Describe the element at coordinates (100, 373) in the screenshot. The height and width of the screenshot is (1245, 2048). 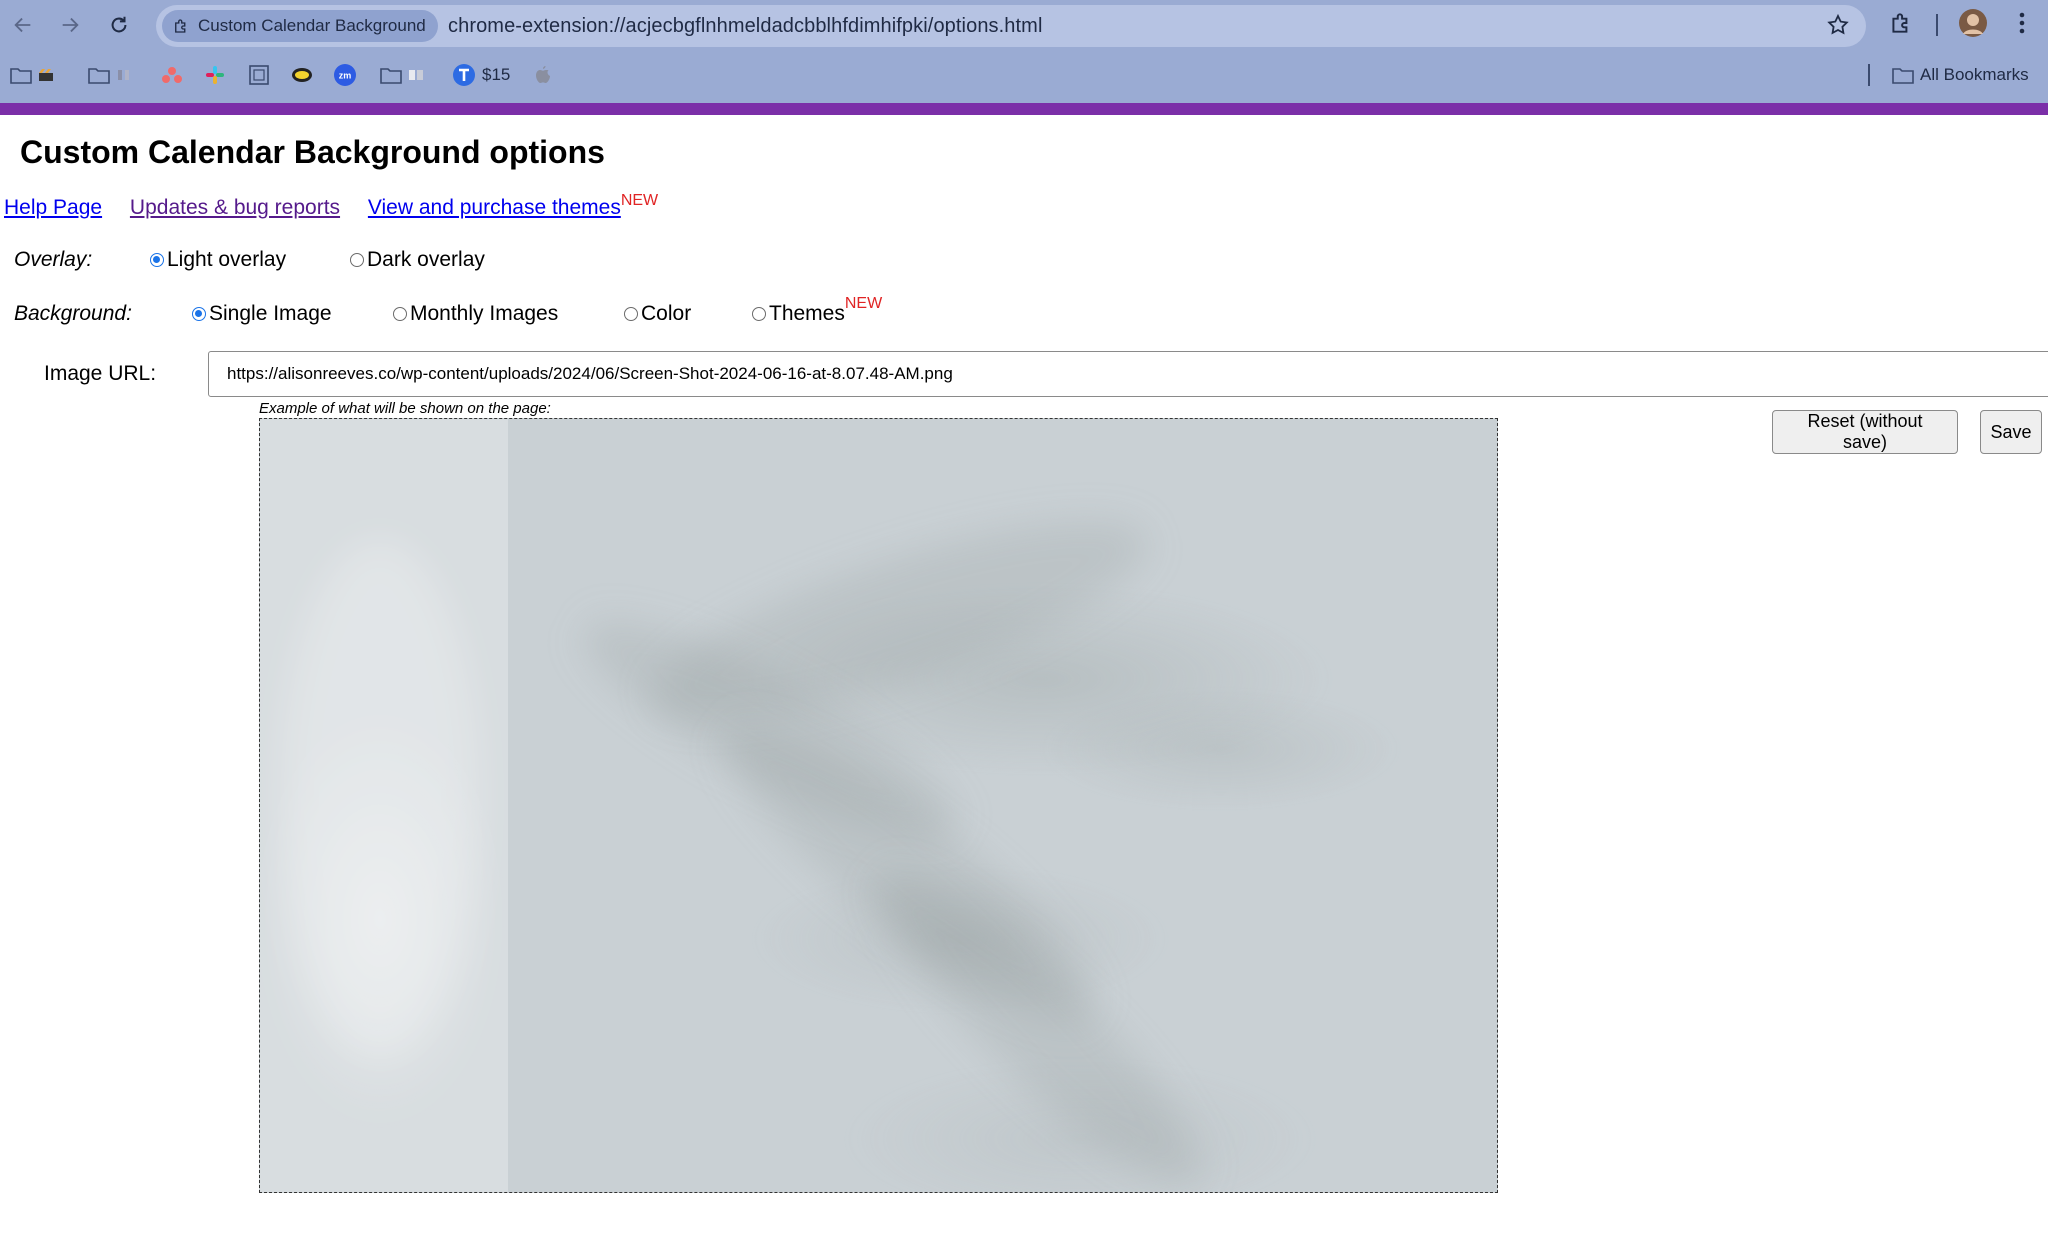
I see `image-url-label: Image URL:` at that location.